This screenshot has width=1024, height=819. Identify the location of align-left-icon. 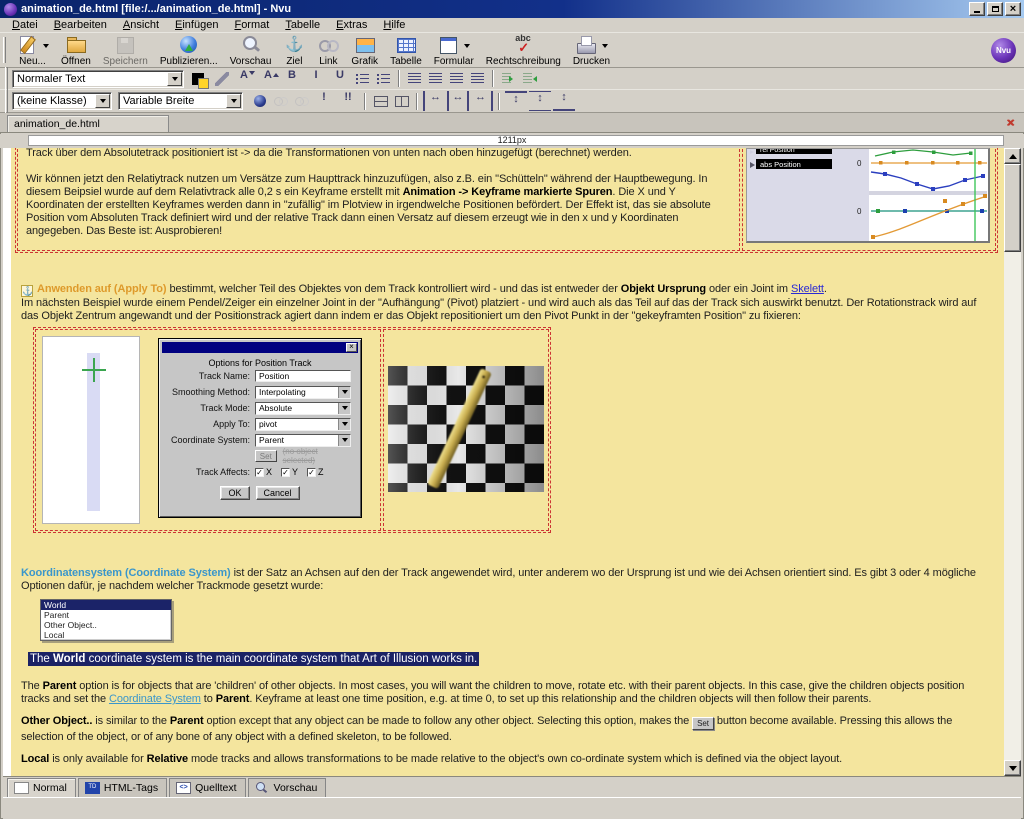
(414, 78).